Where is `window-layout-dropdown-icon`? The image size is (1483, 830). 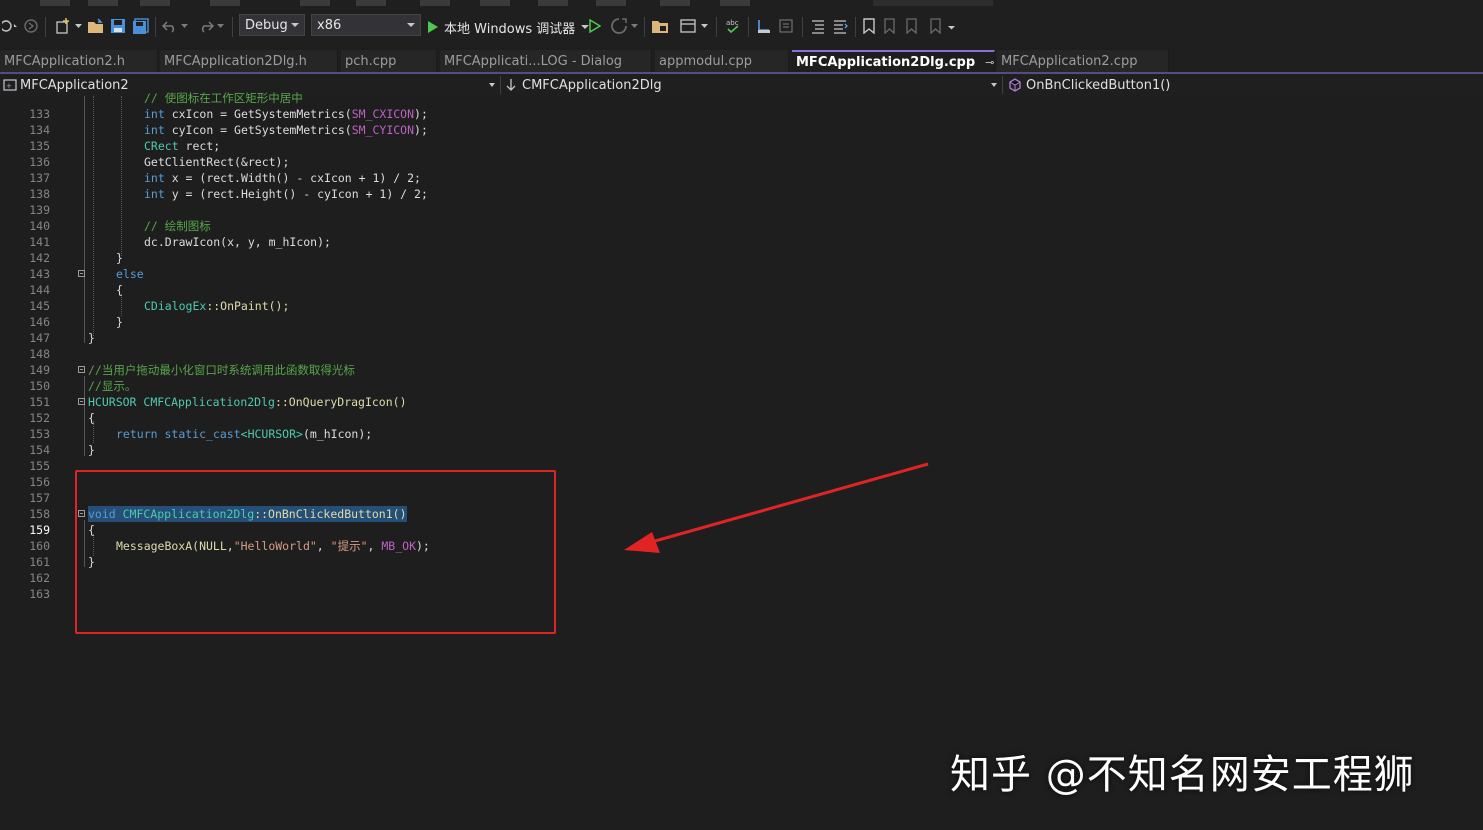
window-layout-dropdown-icon is located at coordinates (705, 26).